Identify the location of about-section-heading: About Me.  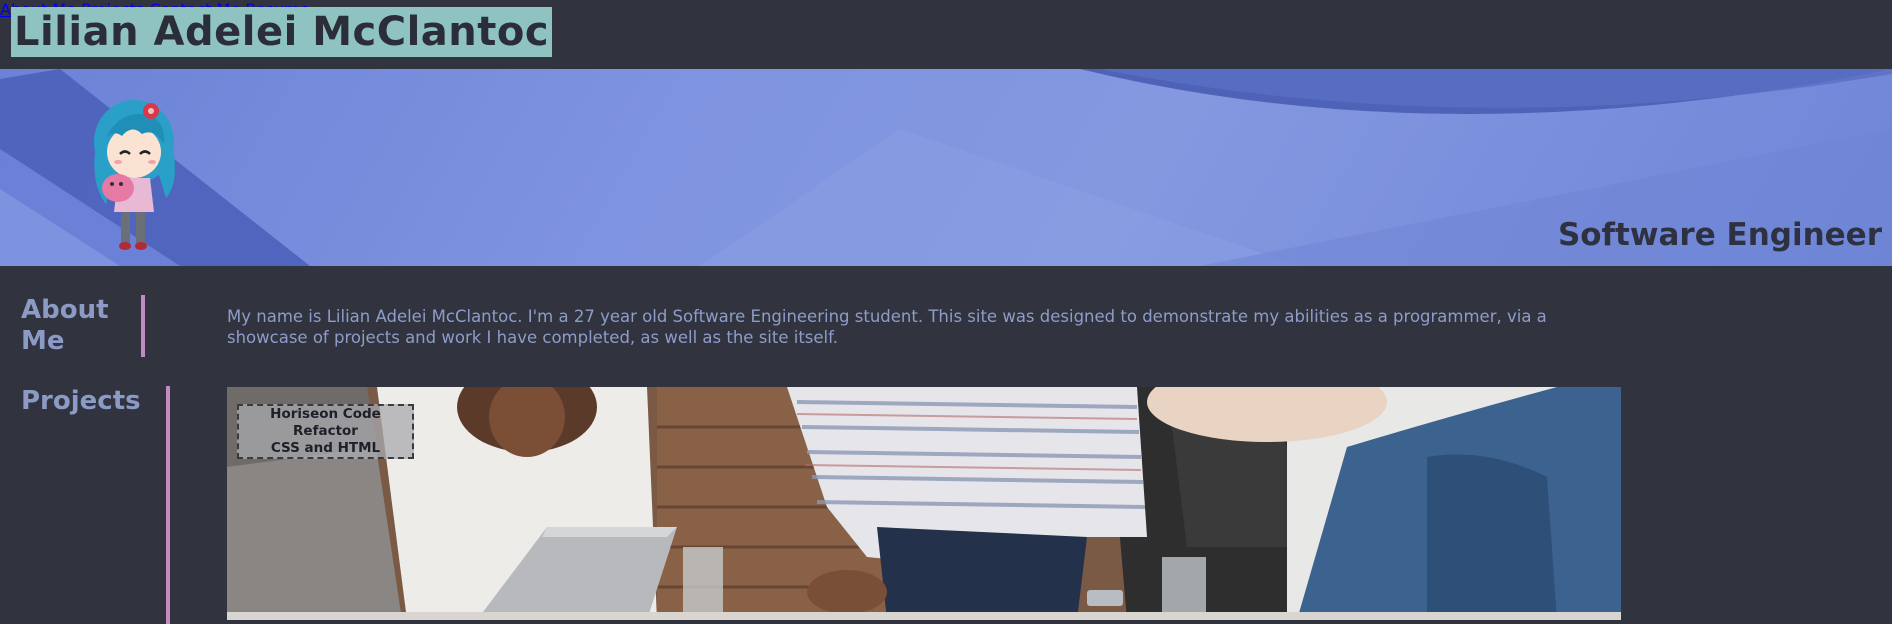
(65, 325).